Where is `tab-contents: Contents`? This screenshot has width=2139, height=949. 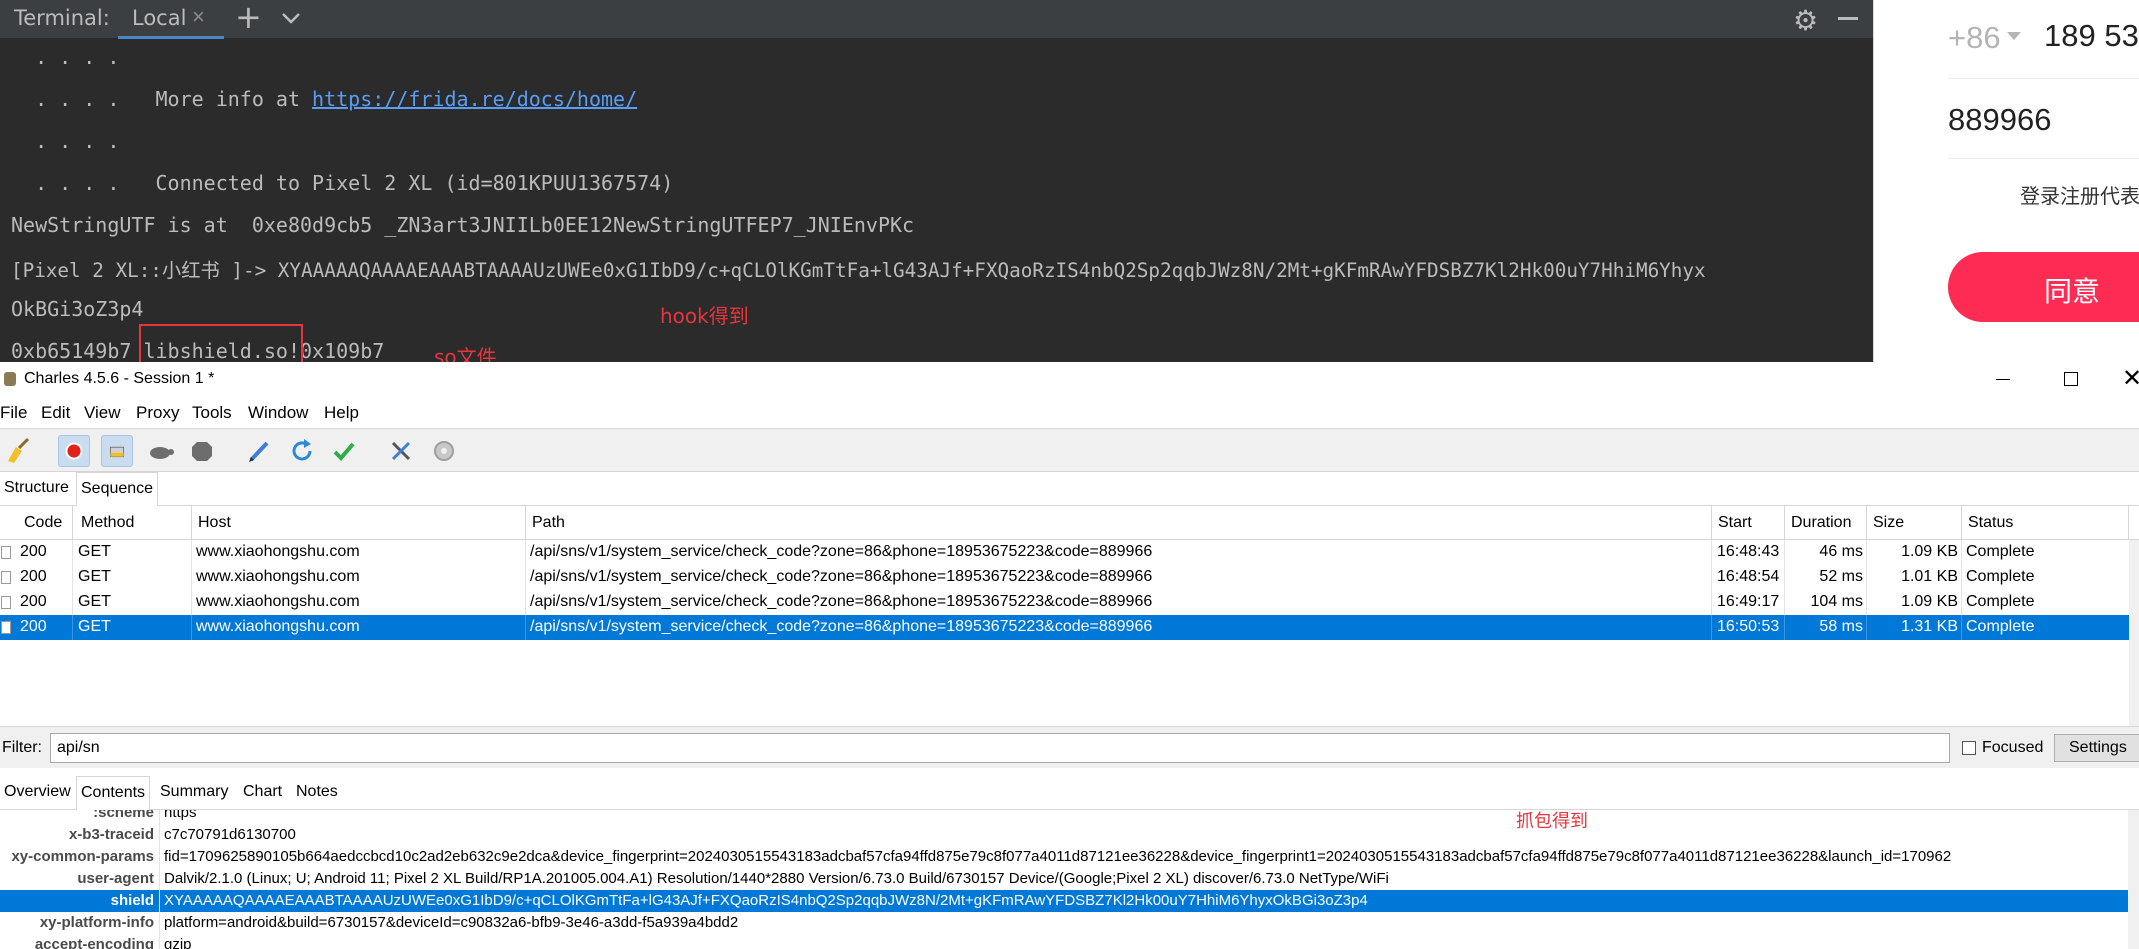
tab-contents: Contents is located at coordinates (113, 793).